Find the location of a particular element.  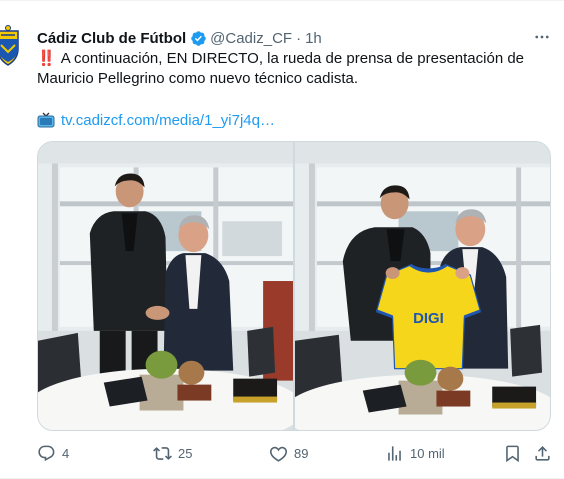

bookmark-icon is located at coordinates (512, 453).